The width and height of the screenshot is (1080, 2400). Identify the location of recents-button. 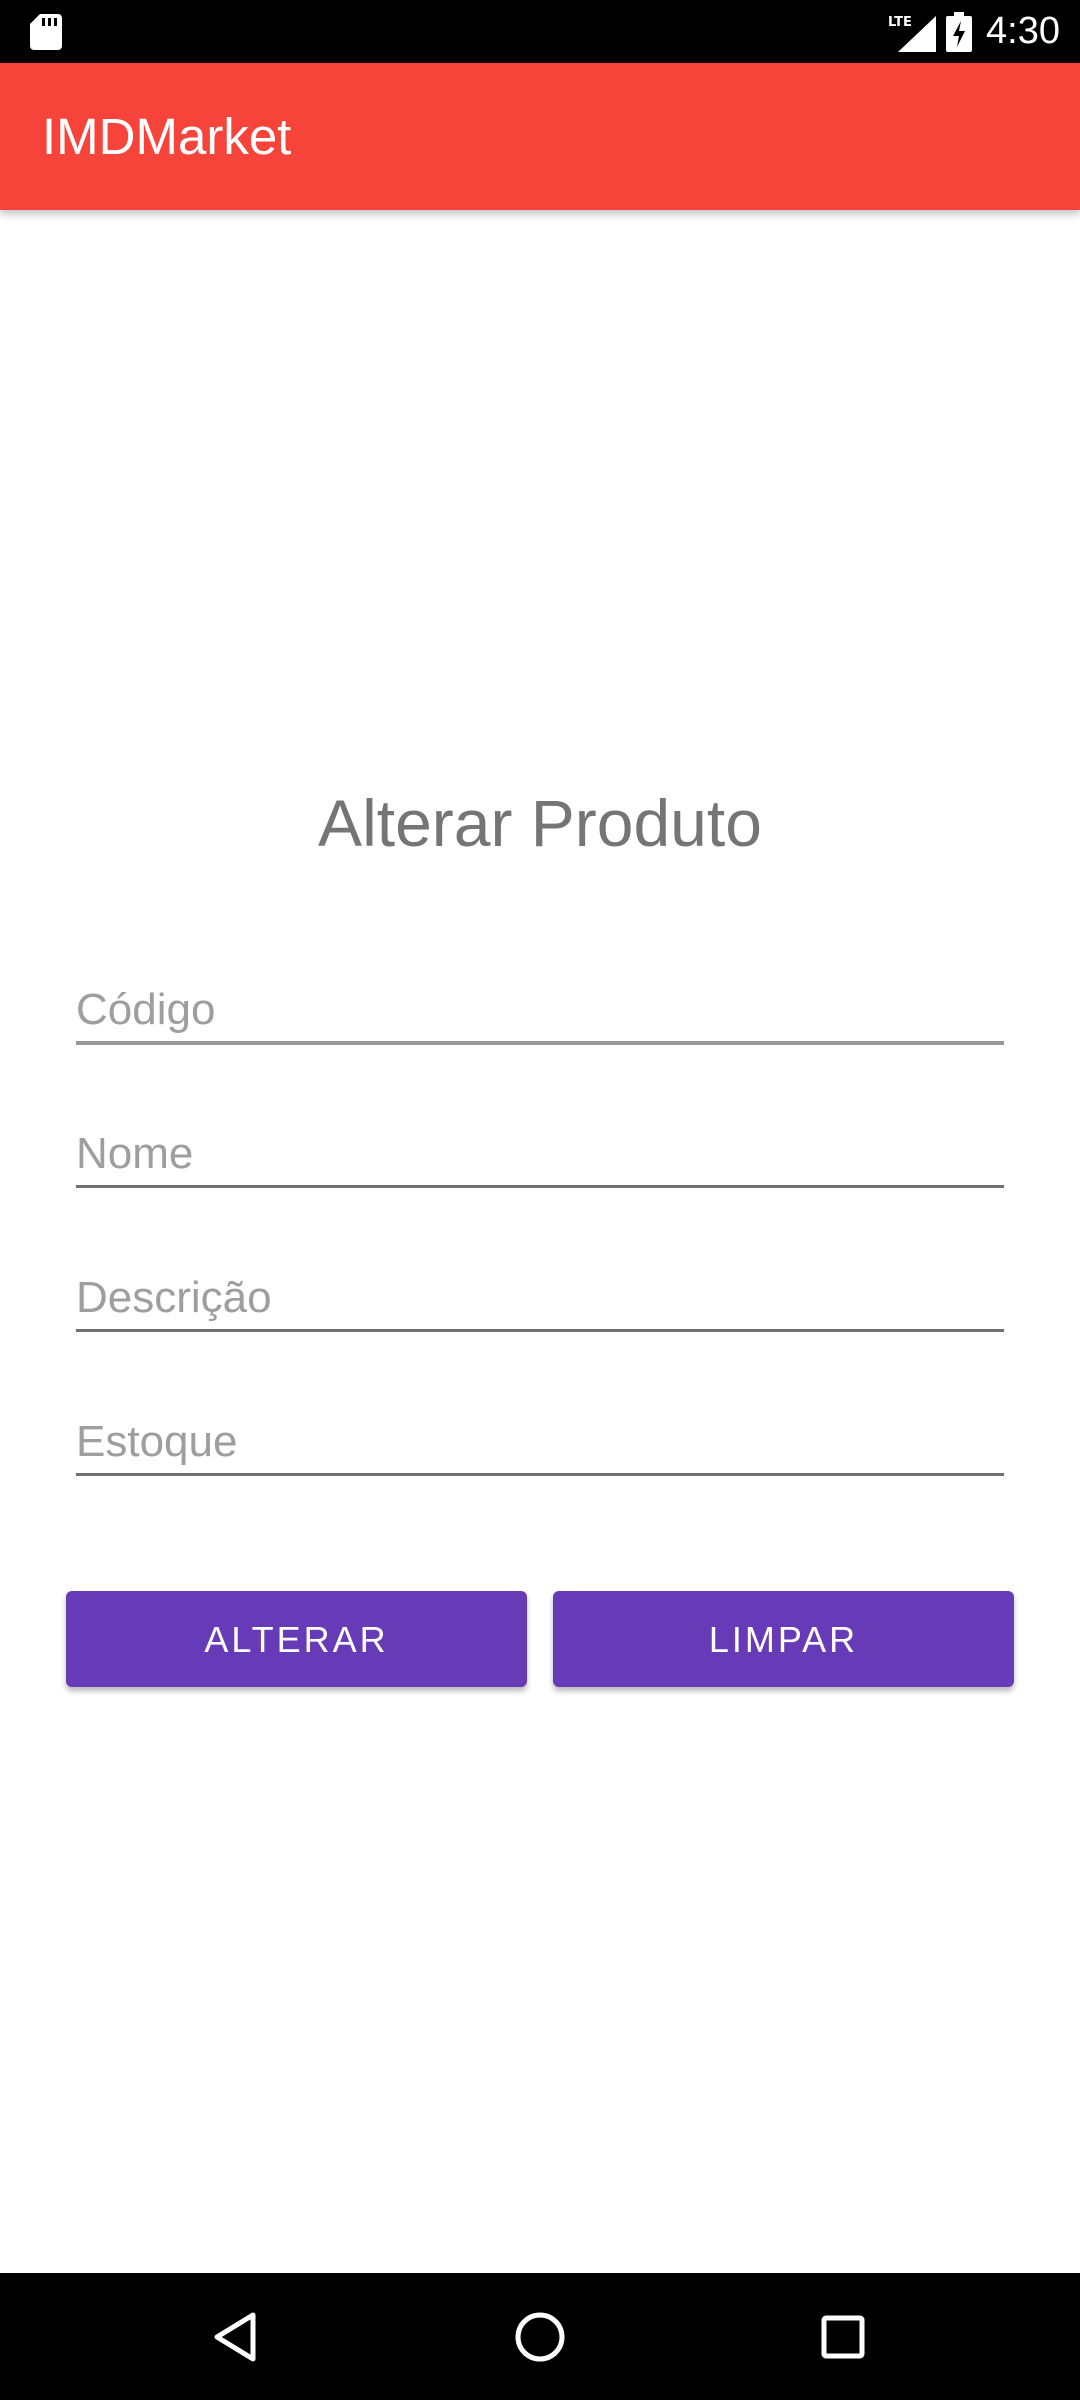
(843, 2336).